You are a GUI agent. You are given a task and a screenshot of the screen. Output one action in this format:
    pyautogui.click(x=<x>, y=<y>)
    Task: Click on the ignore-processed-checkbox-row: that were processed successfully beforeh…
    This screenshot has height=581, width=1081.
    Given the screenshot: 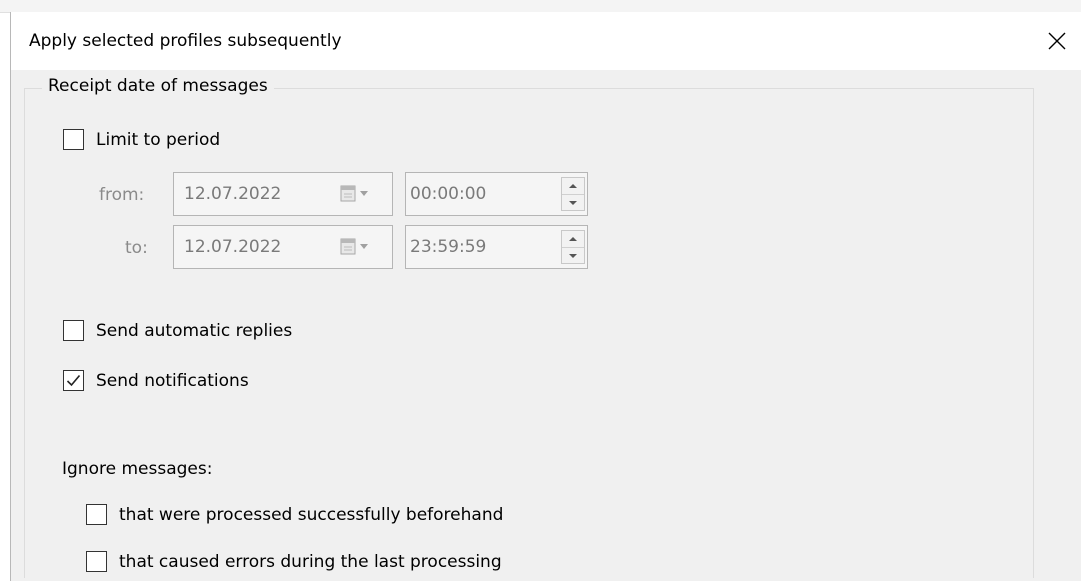 What is the action you would take?
    pyautogui.click(x=294, y=514)
    